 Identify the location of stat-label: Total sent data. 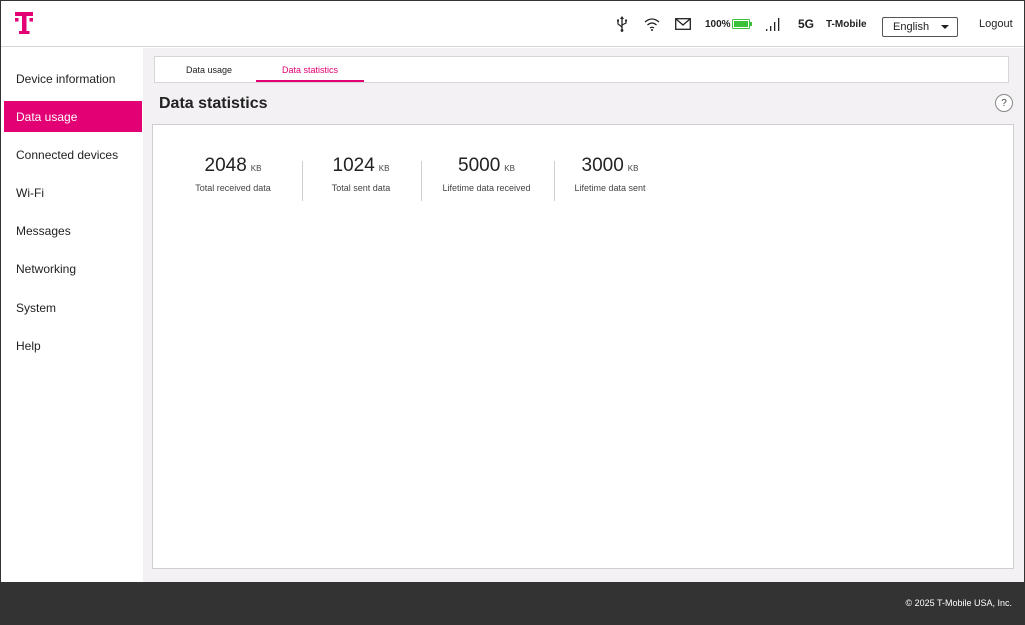
(361, 188).